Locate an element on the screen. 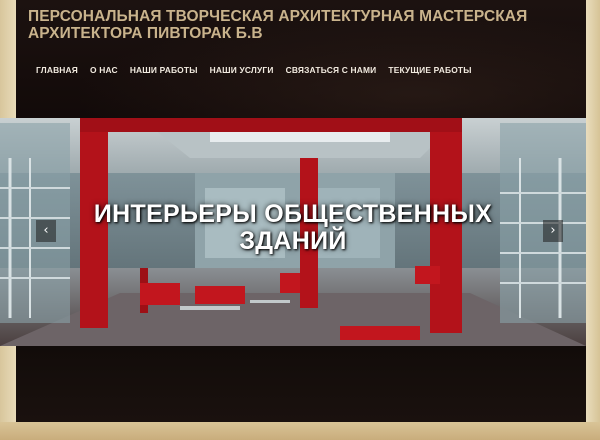  page-background-bottom is located at coordinates (300, 431).